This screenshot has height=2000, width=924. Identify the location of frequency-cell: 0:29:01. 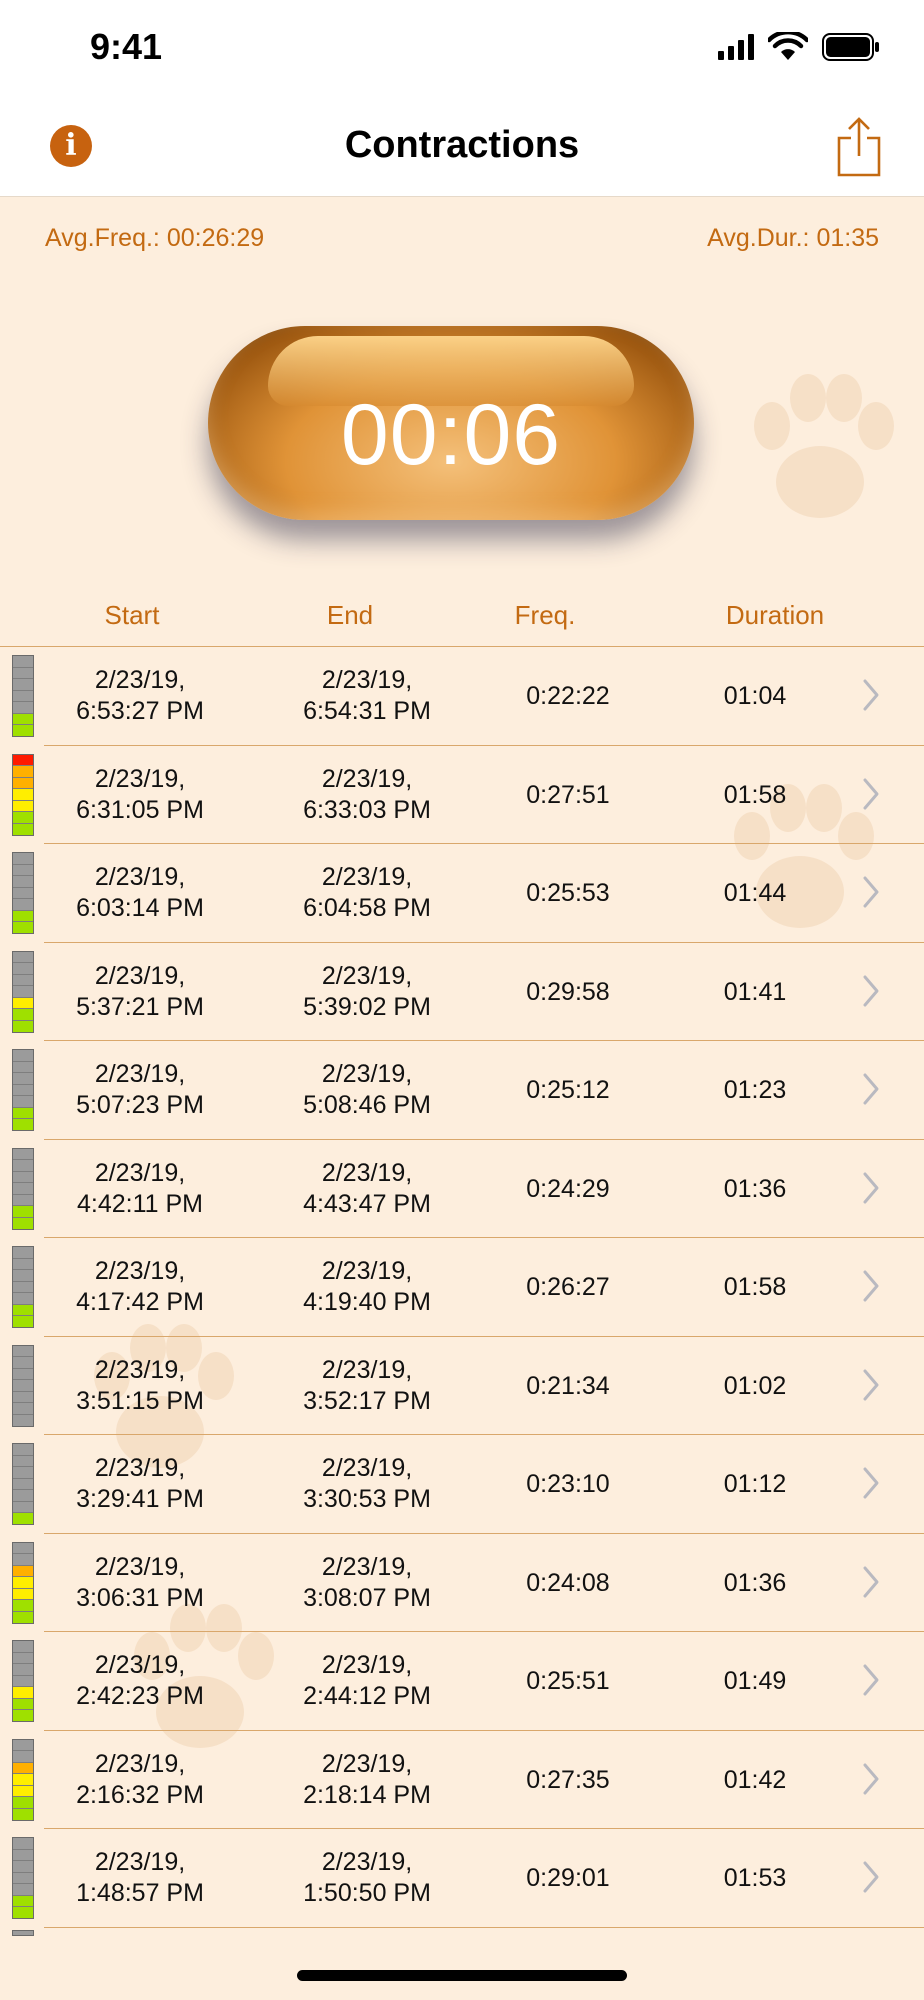
(568, 1878).